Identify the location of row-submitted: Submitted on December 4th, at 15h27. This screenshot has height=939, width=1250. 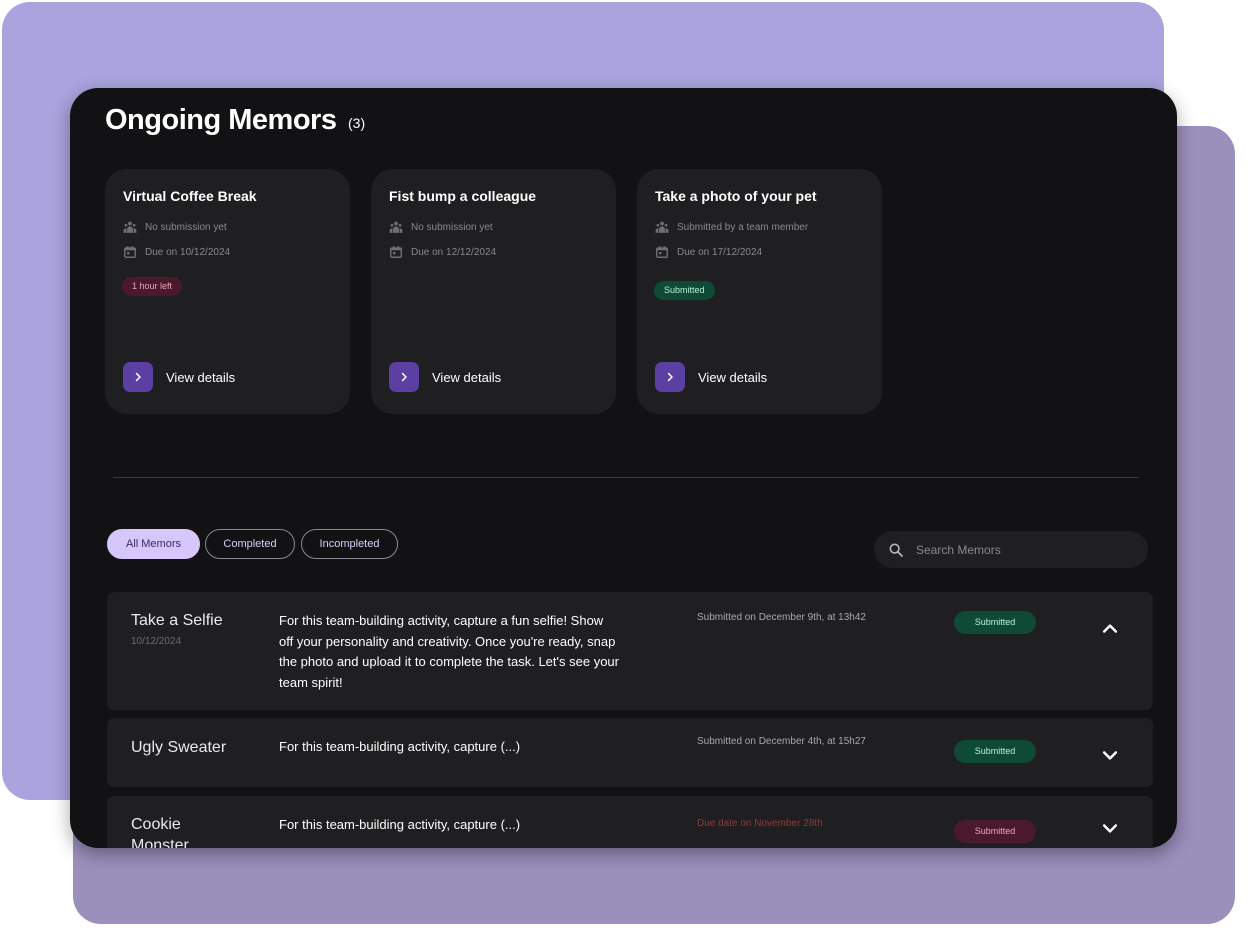
(781, 741).